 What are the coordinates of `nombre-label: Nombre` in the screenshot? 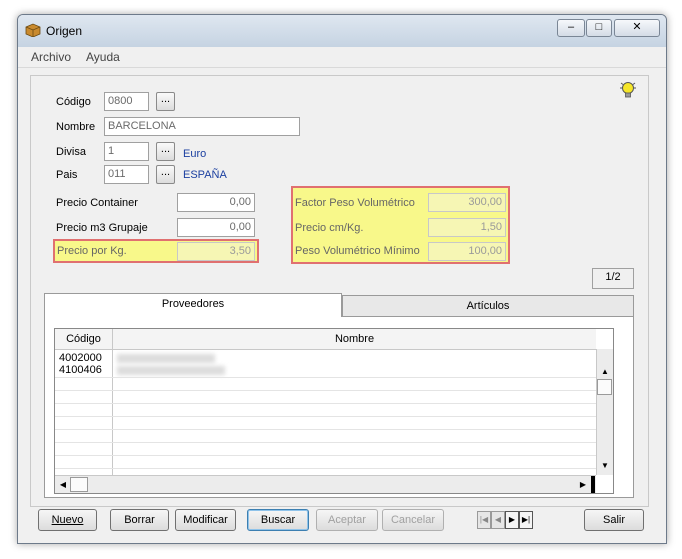 It's located at (76, 127).